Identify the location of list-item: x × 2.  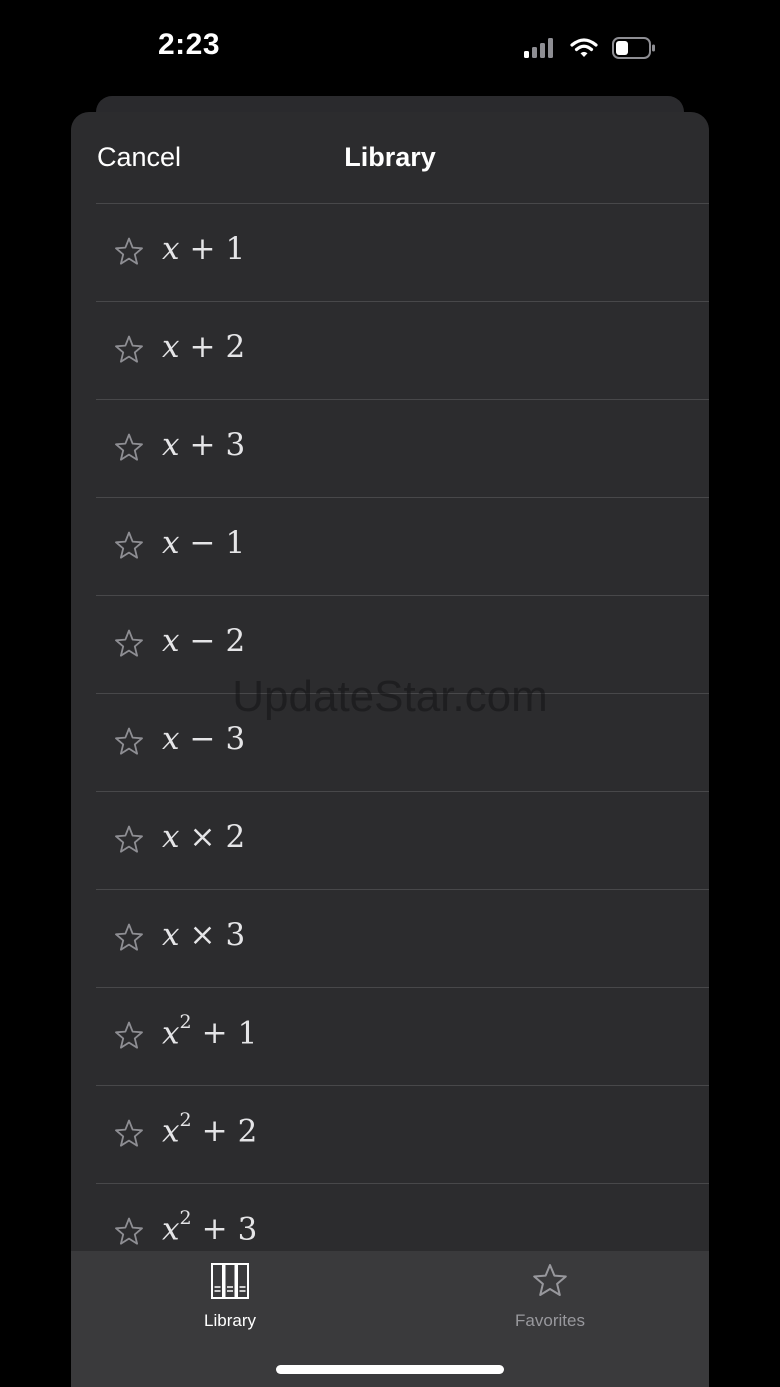
(402, 840).